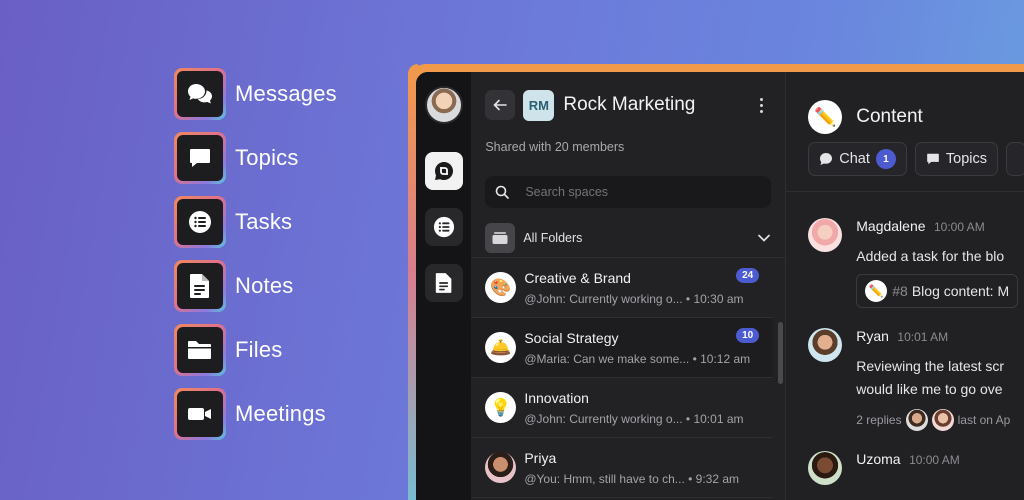 This screenshot has width=1024, height=500. I want to click on panel-header: RM Rock Marketing, so click(628, 105).